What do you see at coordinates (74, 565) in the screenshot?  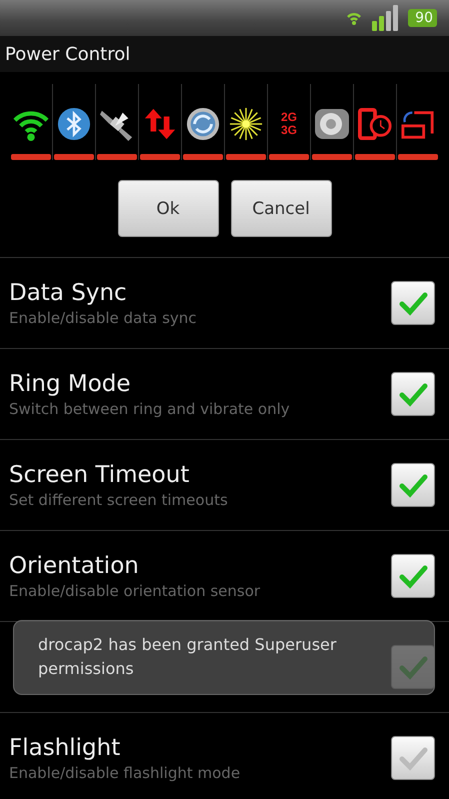 I see `setting-title: Orientation` at bounding box center [74, 565].